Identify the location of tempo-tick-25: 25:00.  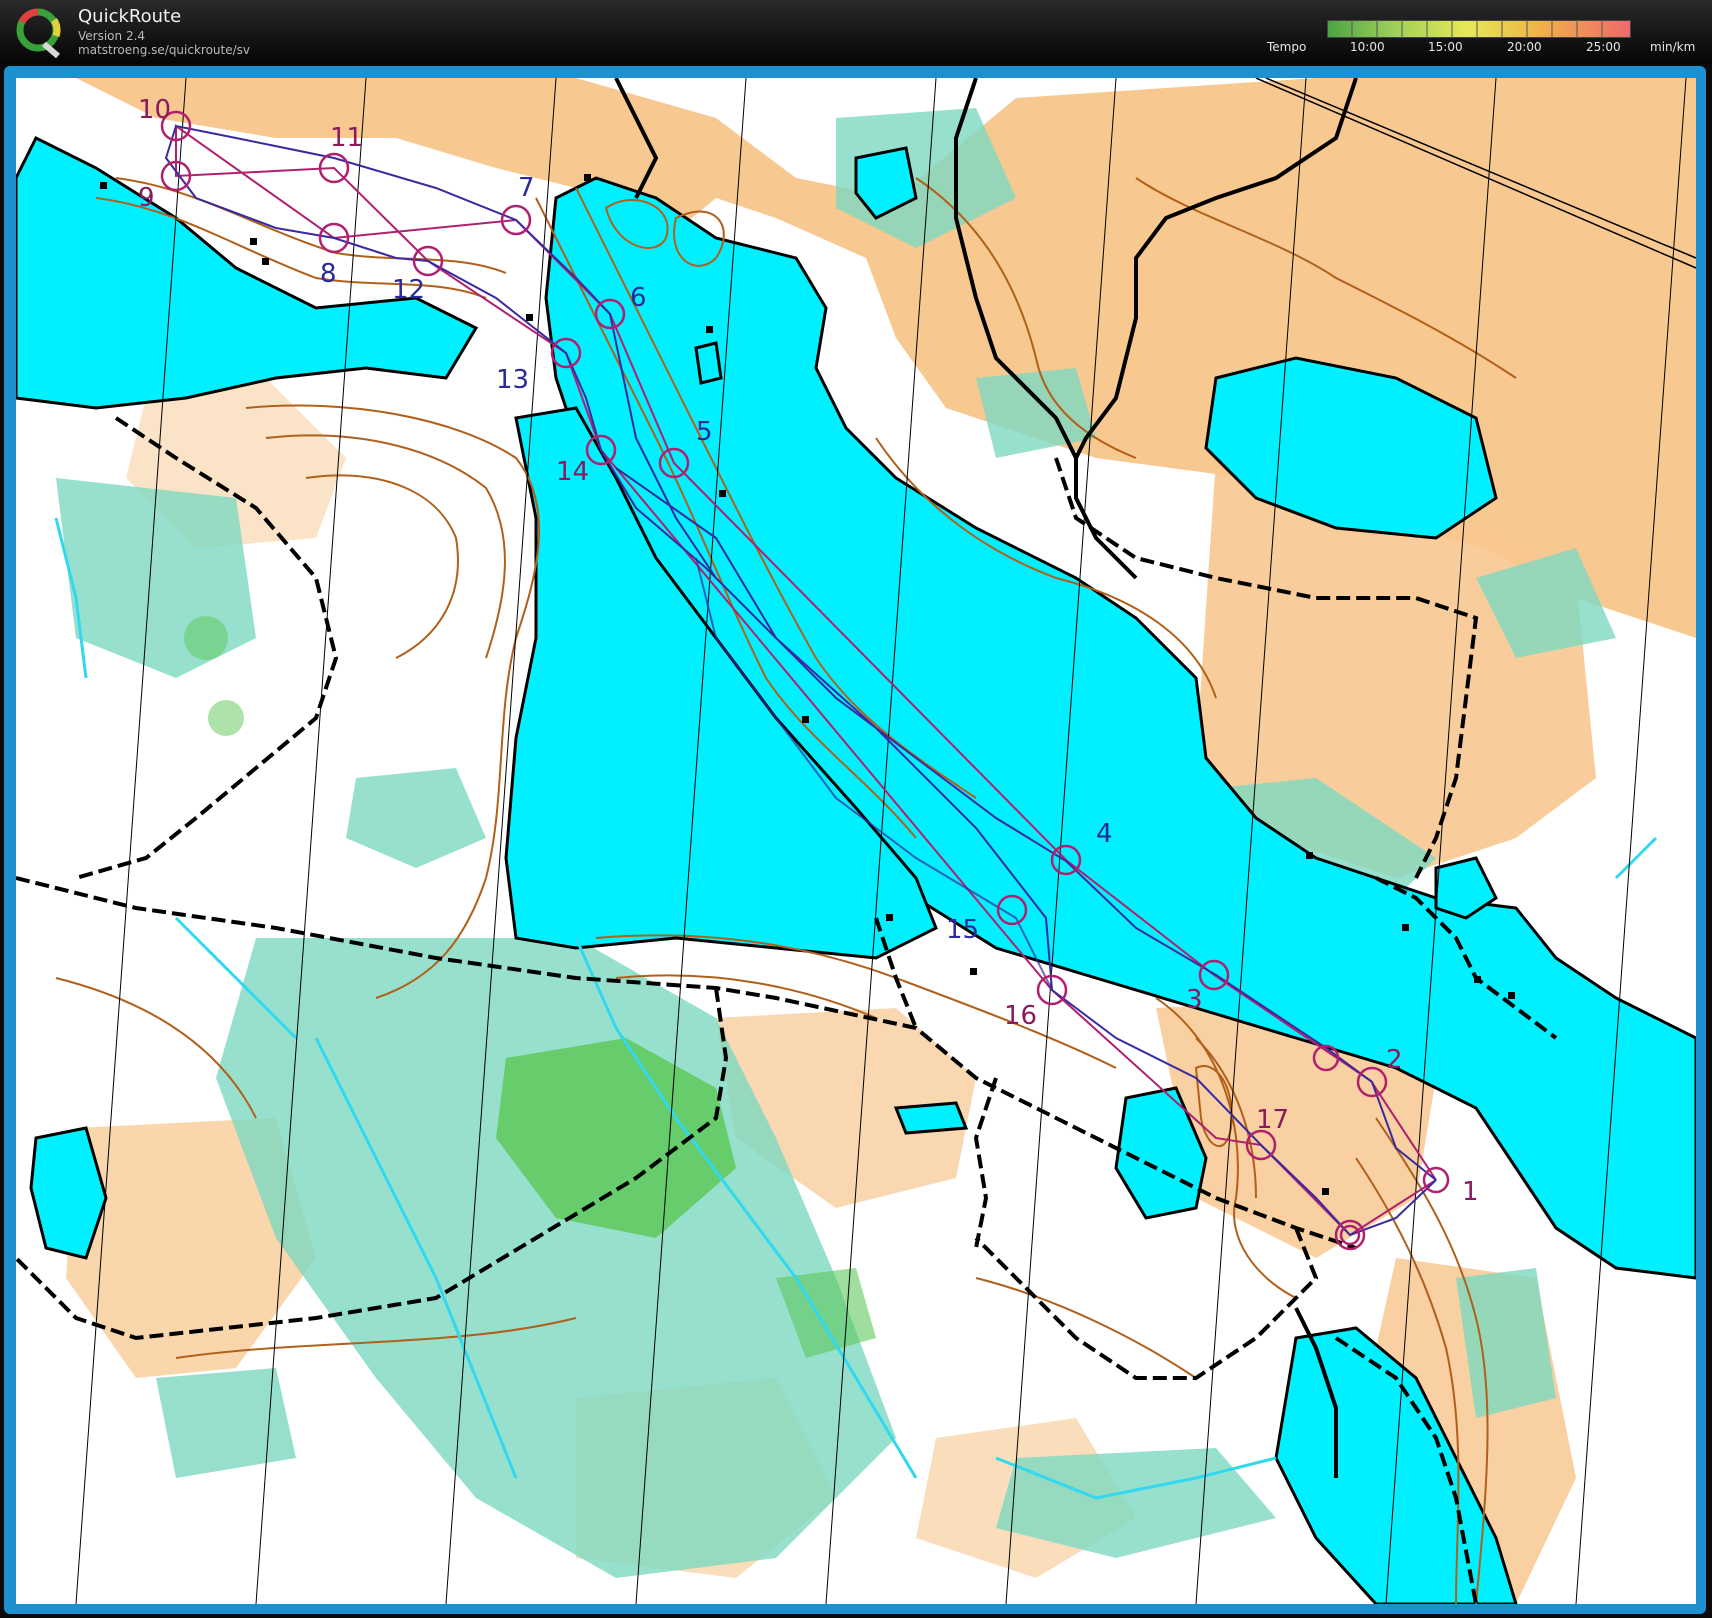
(1603, 47).